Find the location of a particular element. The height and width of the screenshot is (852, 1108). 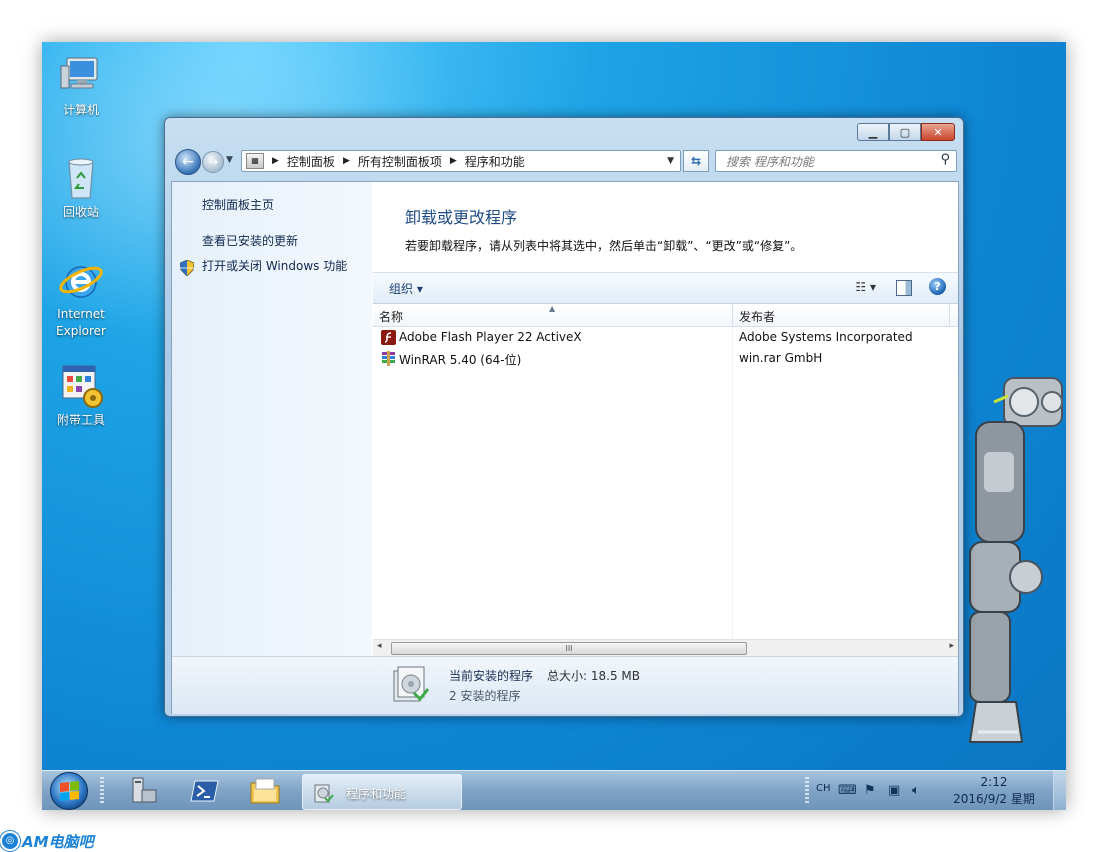

scrollbar-thumb: III is located at coordinates (569, 648).